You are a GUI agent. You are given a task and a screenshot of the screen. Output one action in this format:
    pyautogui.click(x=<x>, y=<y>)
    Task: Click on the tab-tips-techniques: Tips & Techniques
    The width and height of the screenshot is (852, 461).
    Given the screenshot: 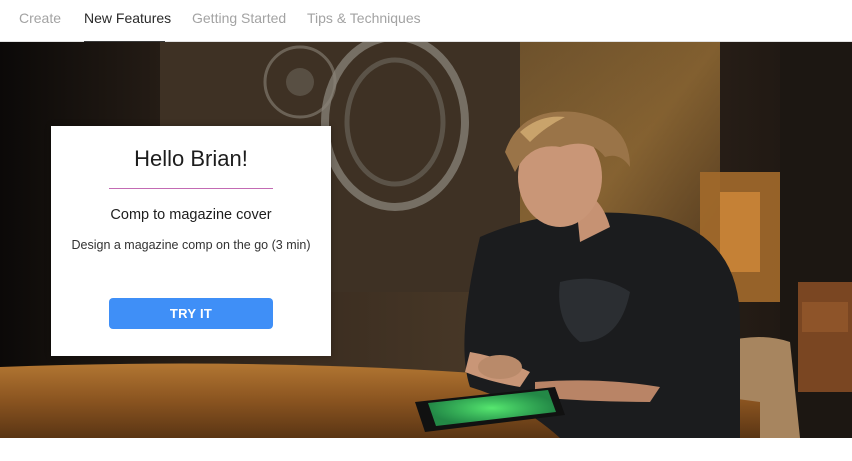 What is the action you would take?
    pyautogui.click(x=364, y=21)
    